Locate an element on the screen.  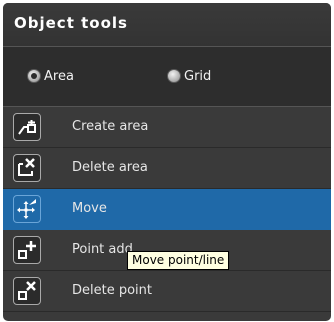
tool-delete-area: Delete area is located at coordinates (167, 168).